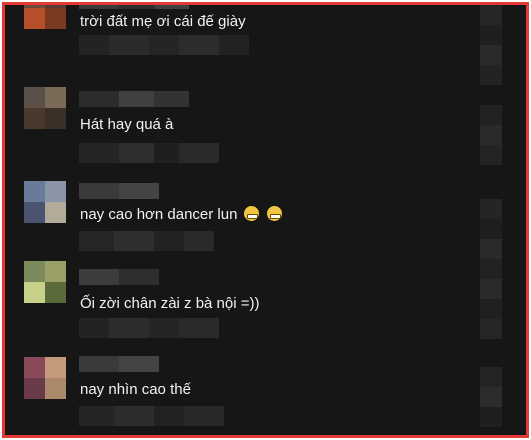 The height and width of the screenshot is (440, 531). I want to click on comment-text: trời đất mẹ ơi cái đế giày, so click(163, 21).